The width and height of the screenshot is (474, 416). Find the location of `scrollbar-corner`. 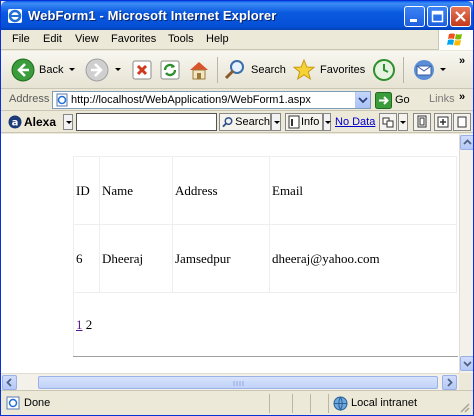

scrollbar-corner is located at coordinates (466, 381).